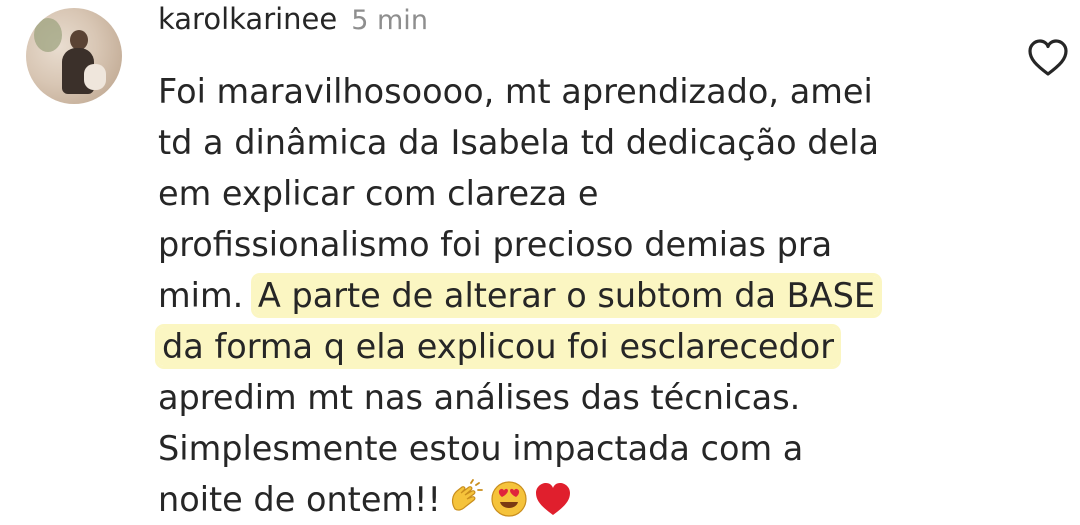  I want to click on highlighted-text: A parte de alterar o subtom da BASE, so click(566, 295).